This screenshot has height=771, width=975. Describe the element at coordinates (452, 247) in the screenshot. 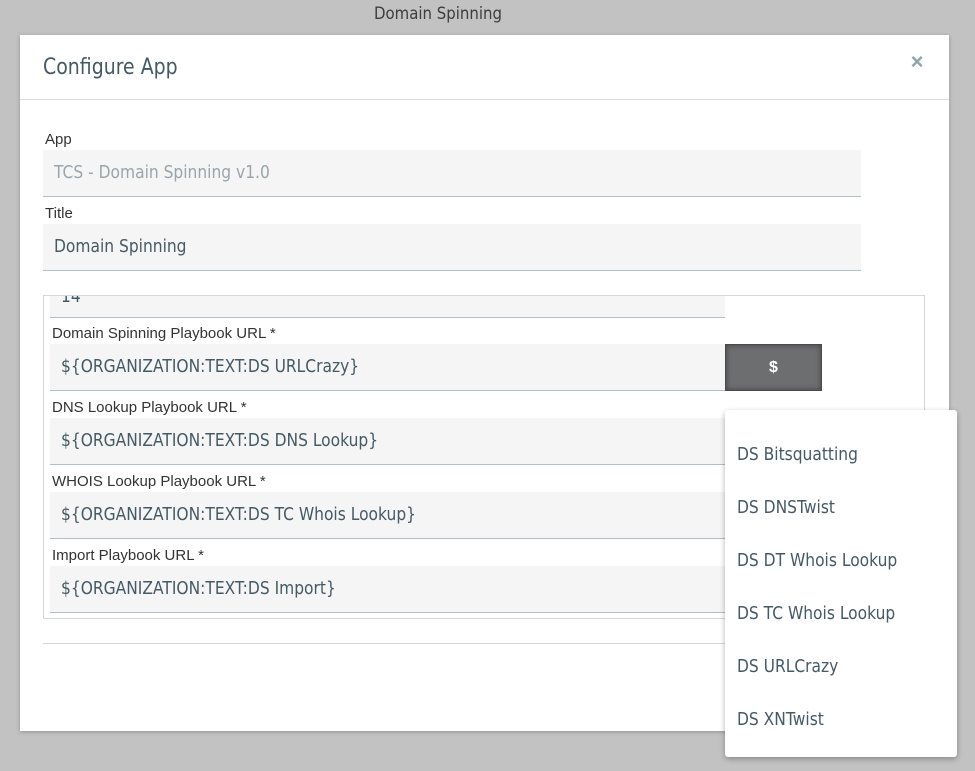

I see `title-field: Domain Spinning` at that location.